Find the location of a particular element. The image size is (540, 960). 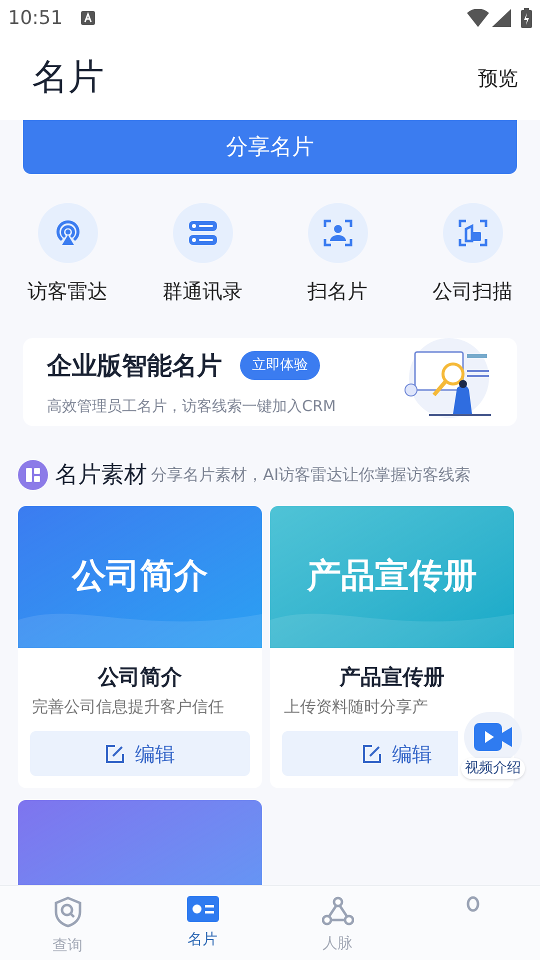

try-now-button: 立即体验 is located at coordinates (280, 365).